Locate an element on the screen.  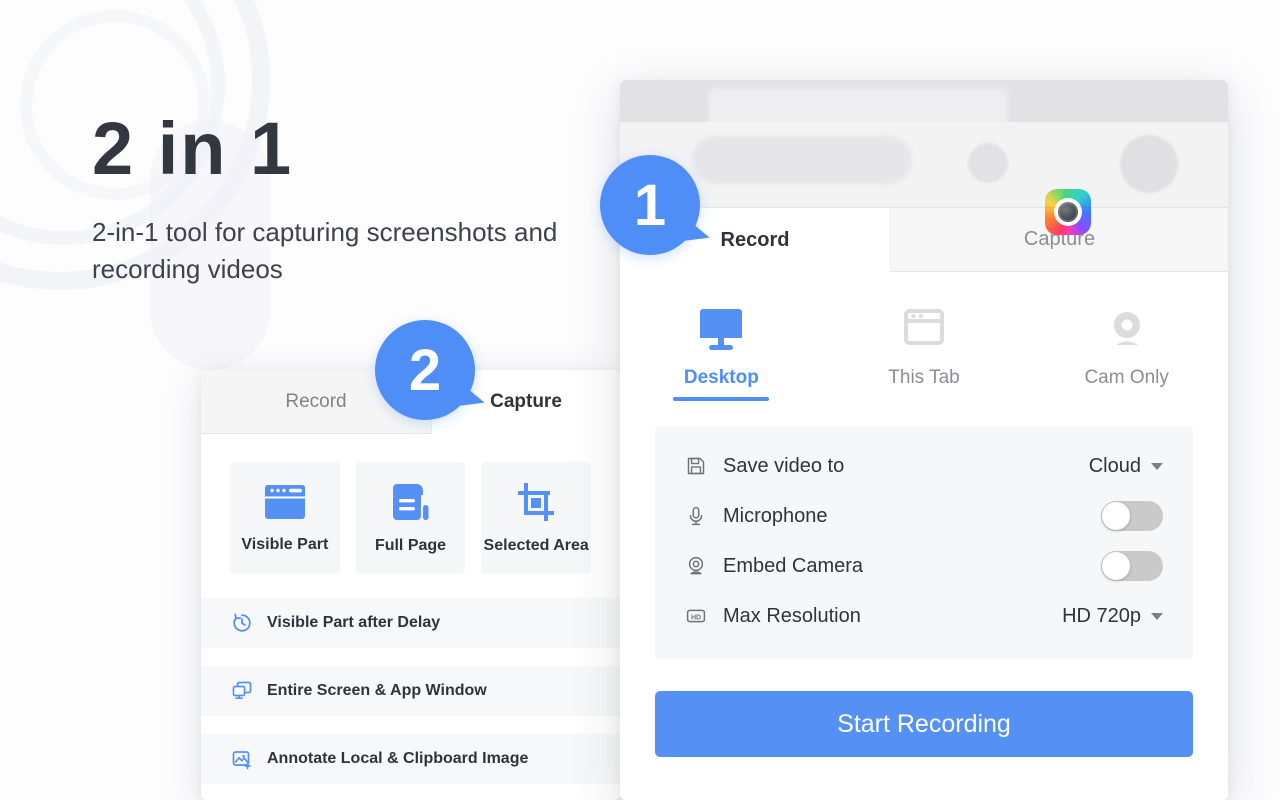
capture-tile-row: Visible Part Full Page Selected Area is located at coordinates (410, 504).